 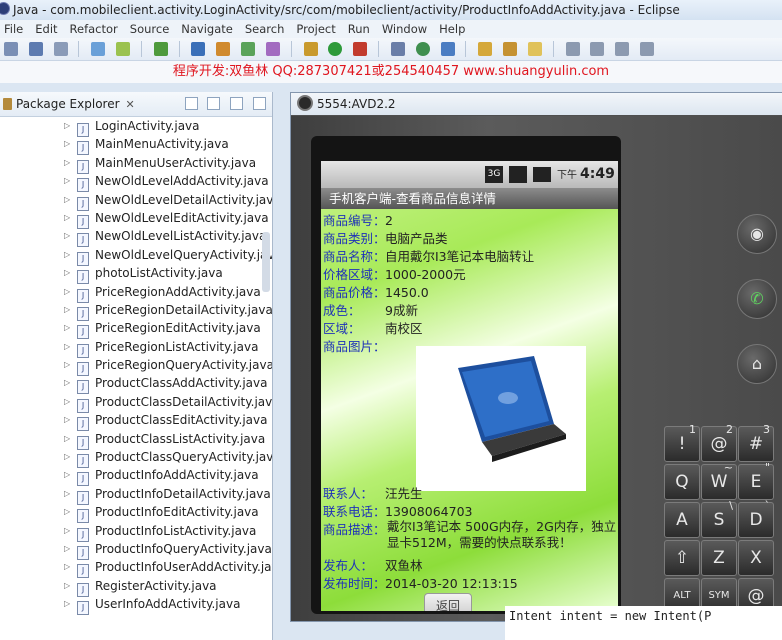 What do you see at coordinates (248, 49) in the screenshot?
I see `ju-icon` at bounding box center [248, 49].